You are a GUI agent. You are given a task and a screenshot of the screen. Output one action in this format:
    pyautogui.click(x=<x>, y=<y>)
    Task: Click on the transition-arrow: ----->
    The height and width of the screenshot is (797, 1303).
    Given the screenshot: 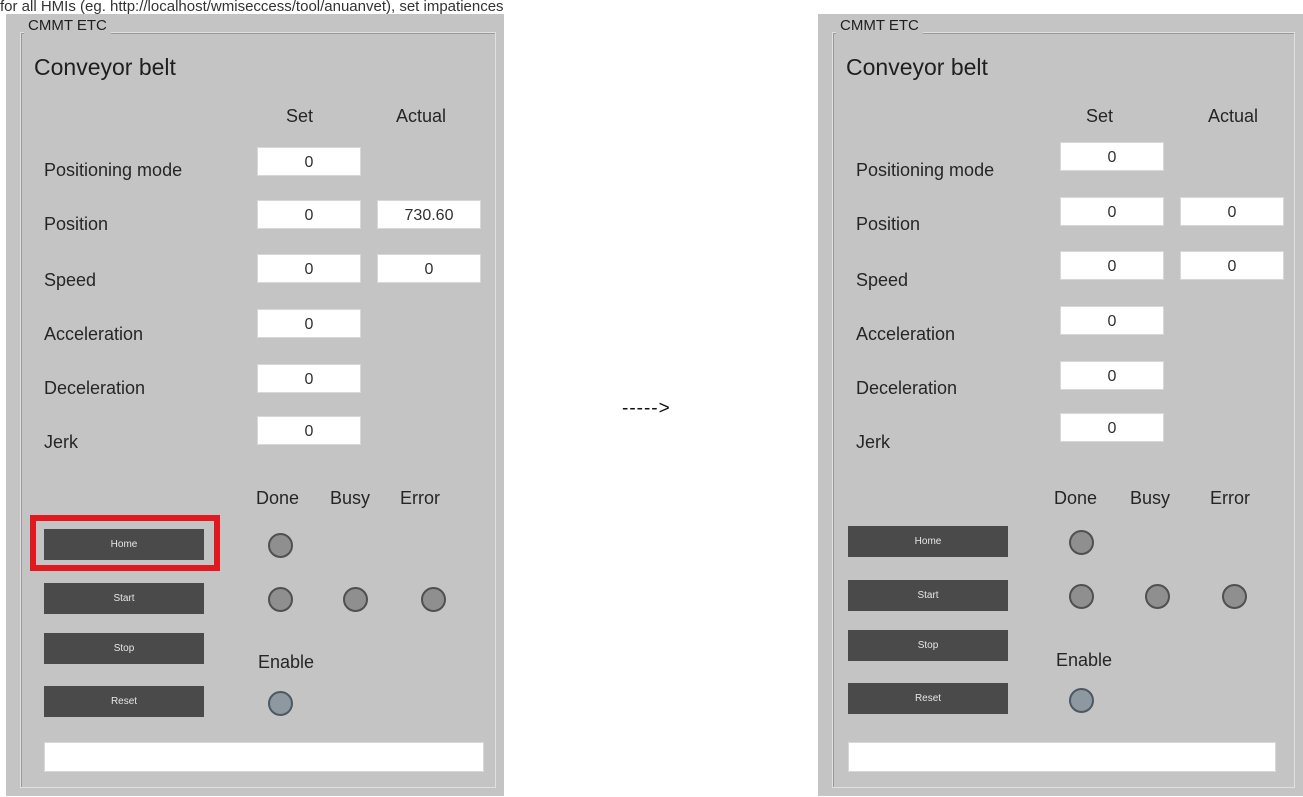 What is the action you would take?
    pyautogui.click(x=646, y=408)
    